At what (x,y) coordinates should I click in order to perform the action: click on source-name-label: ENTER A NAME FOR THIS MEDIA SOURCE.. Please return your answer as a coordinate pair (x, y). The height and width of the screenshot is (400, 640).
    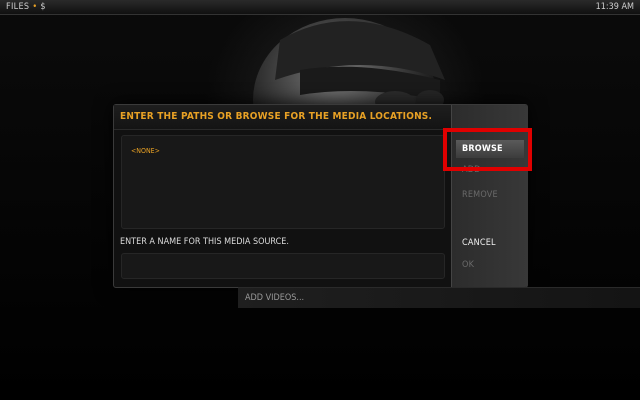
    Looking at the image, I should click on (204, 242).